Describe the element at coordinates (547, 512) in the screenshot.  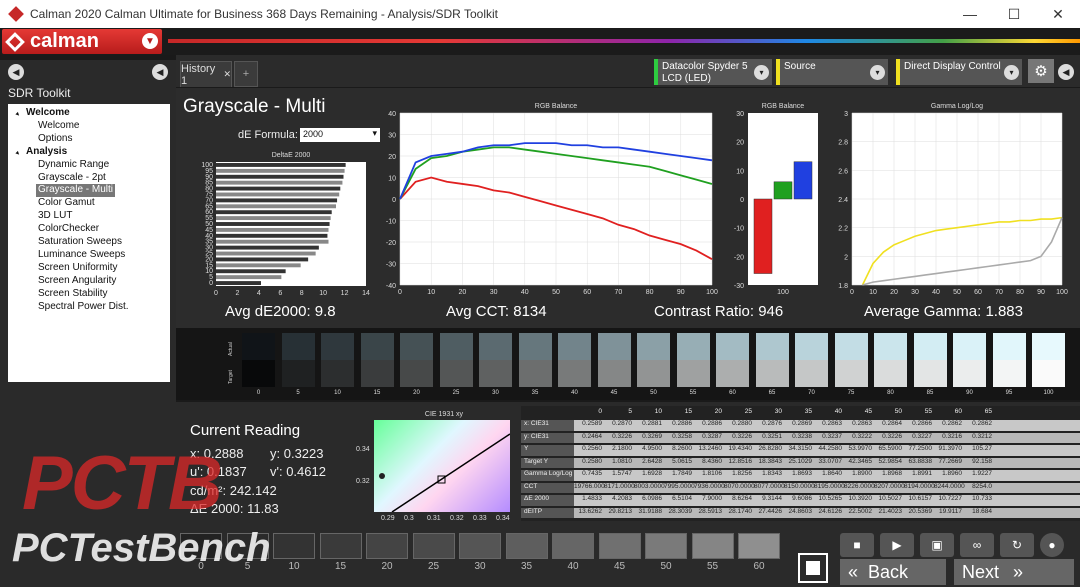
I see `row-header: dEITP` at that location.